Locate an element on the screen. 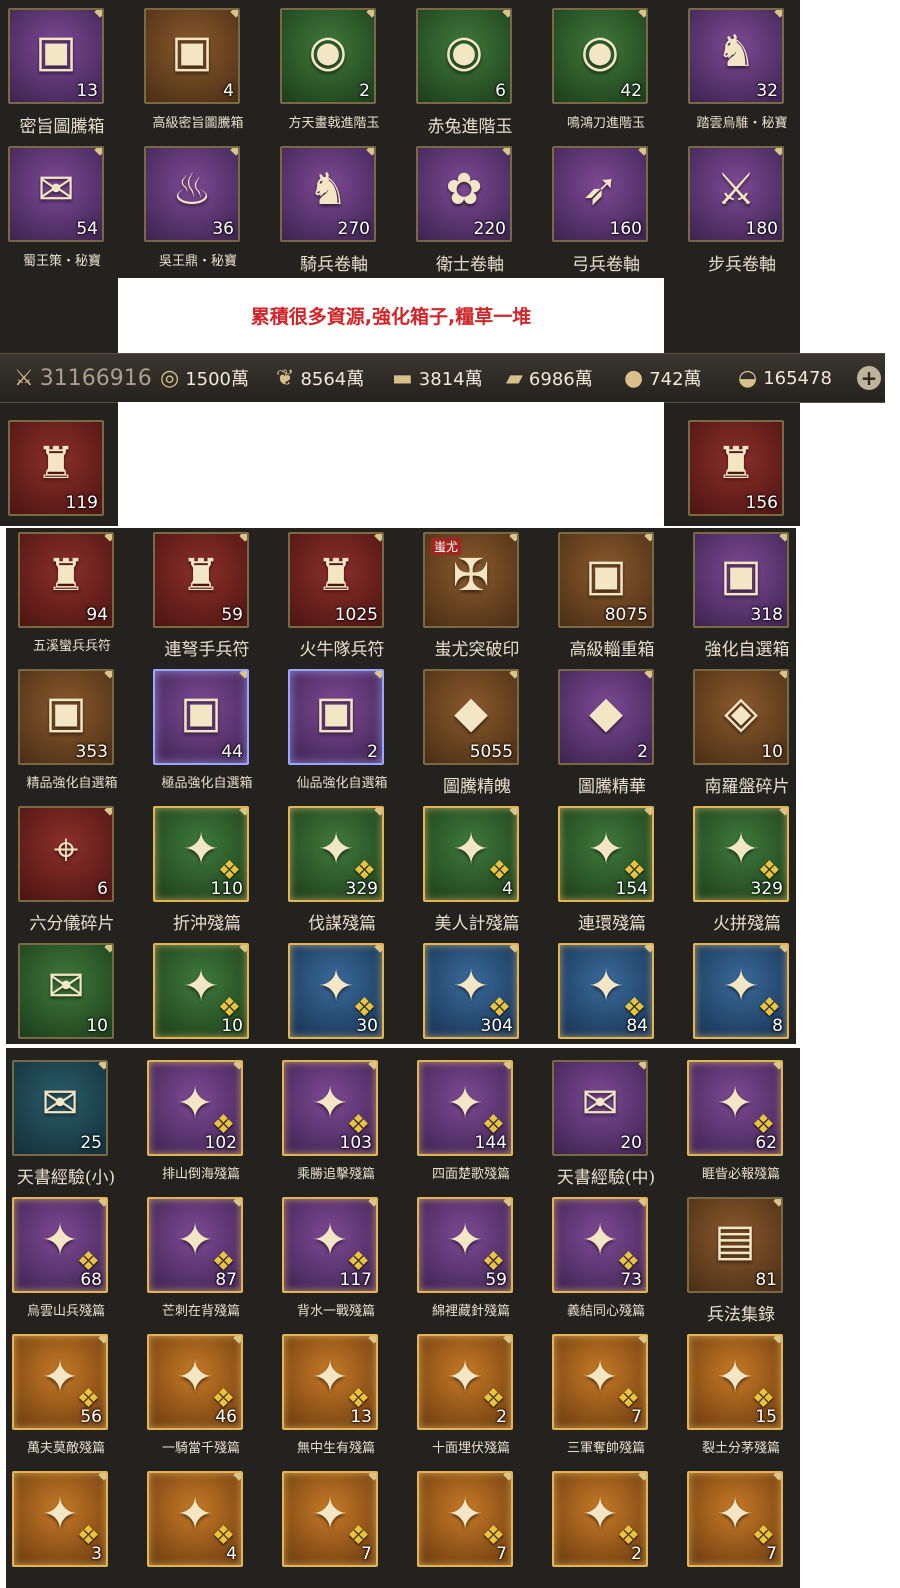 This screenshot has width=900, height=1588. inventory-item: ▣ 8075 高級輜重箱 is located at coordinates (620, 596).